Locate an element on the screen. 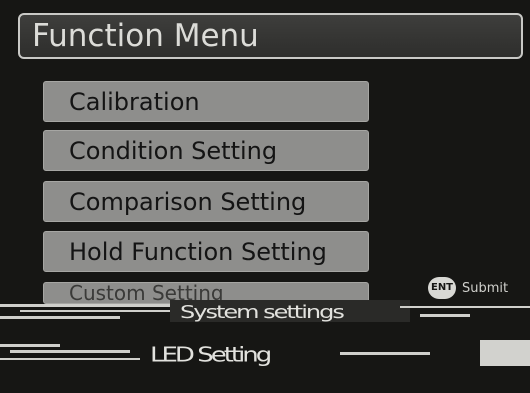 The image size is (530, 393). menu-item-comparison-setting: Comparison Setting is located at coordinates (206, 201).